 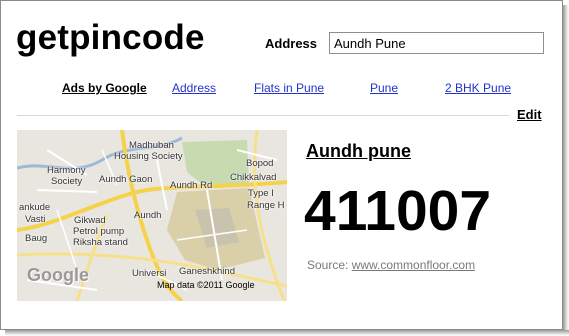 What do you see at coordinates (566, 170) in the screenshot?
I see `frame-shadow-right` at bounding box center [566, 170].